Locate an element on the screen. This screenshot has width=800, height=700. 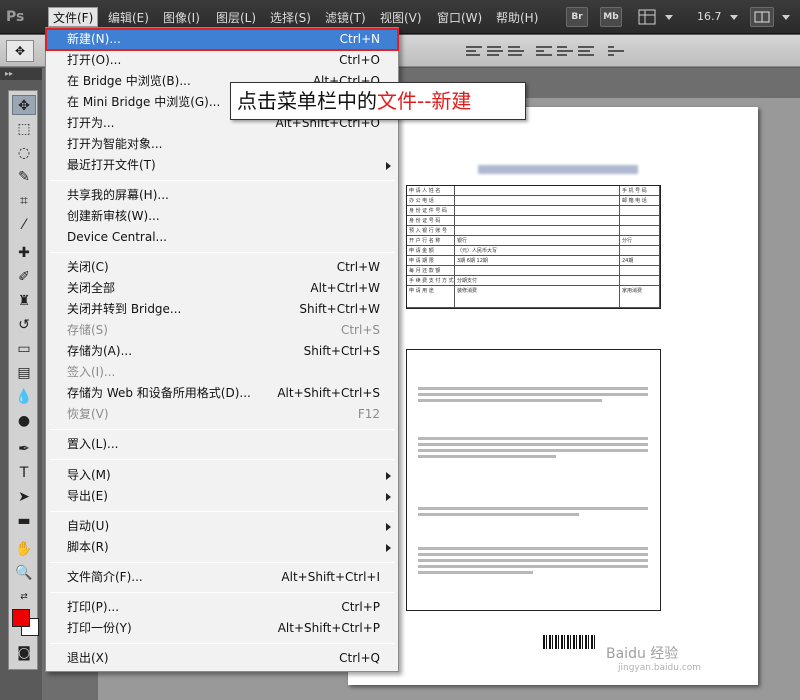
distribute-left-icon is located at coordinates (544, 51).